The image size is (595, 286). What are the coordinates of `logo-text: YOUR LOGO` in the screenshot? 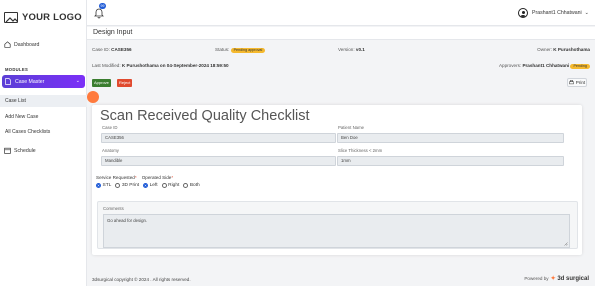 It's located at (52, 17).